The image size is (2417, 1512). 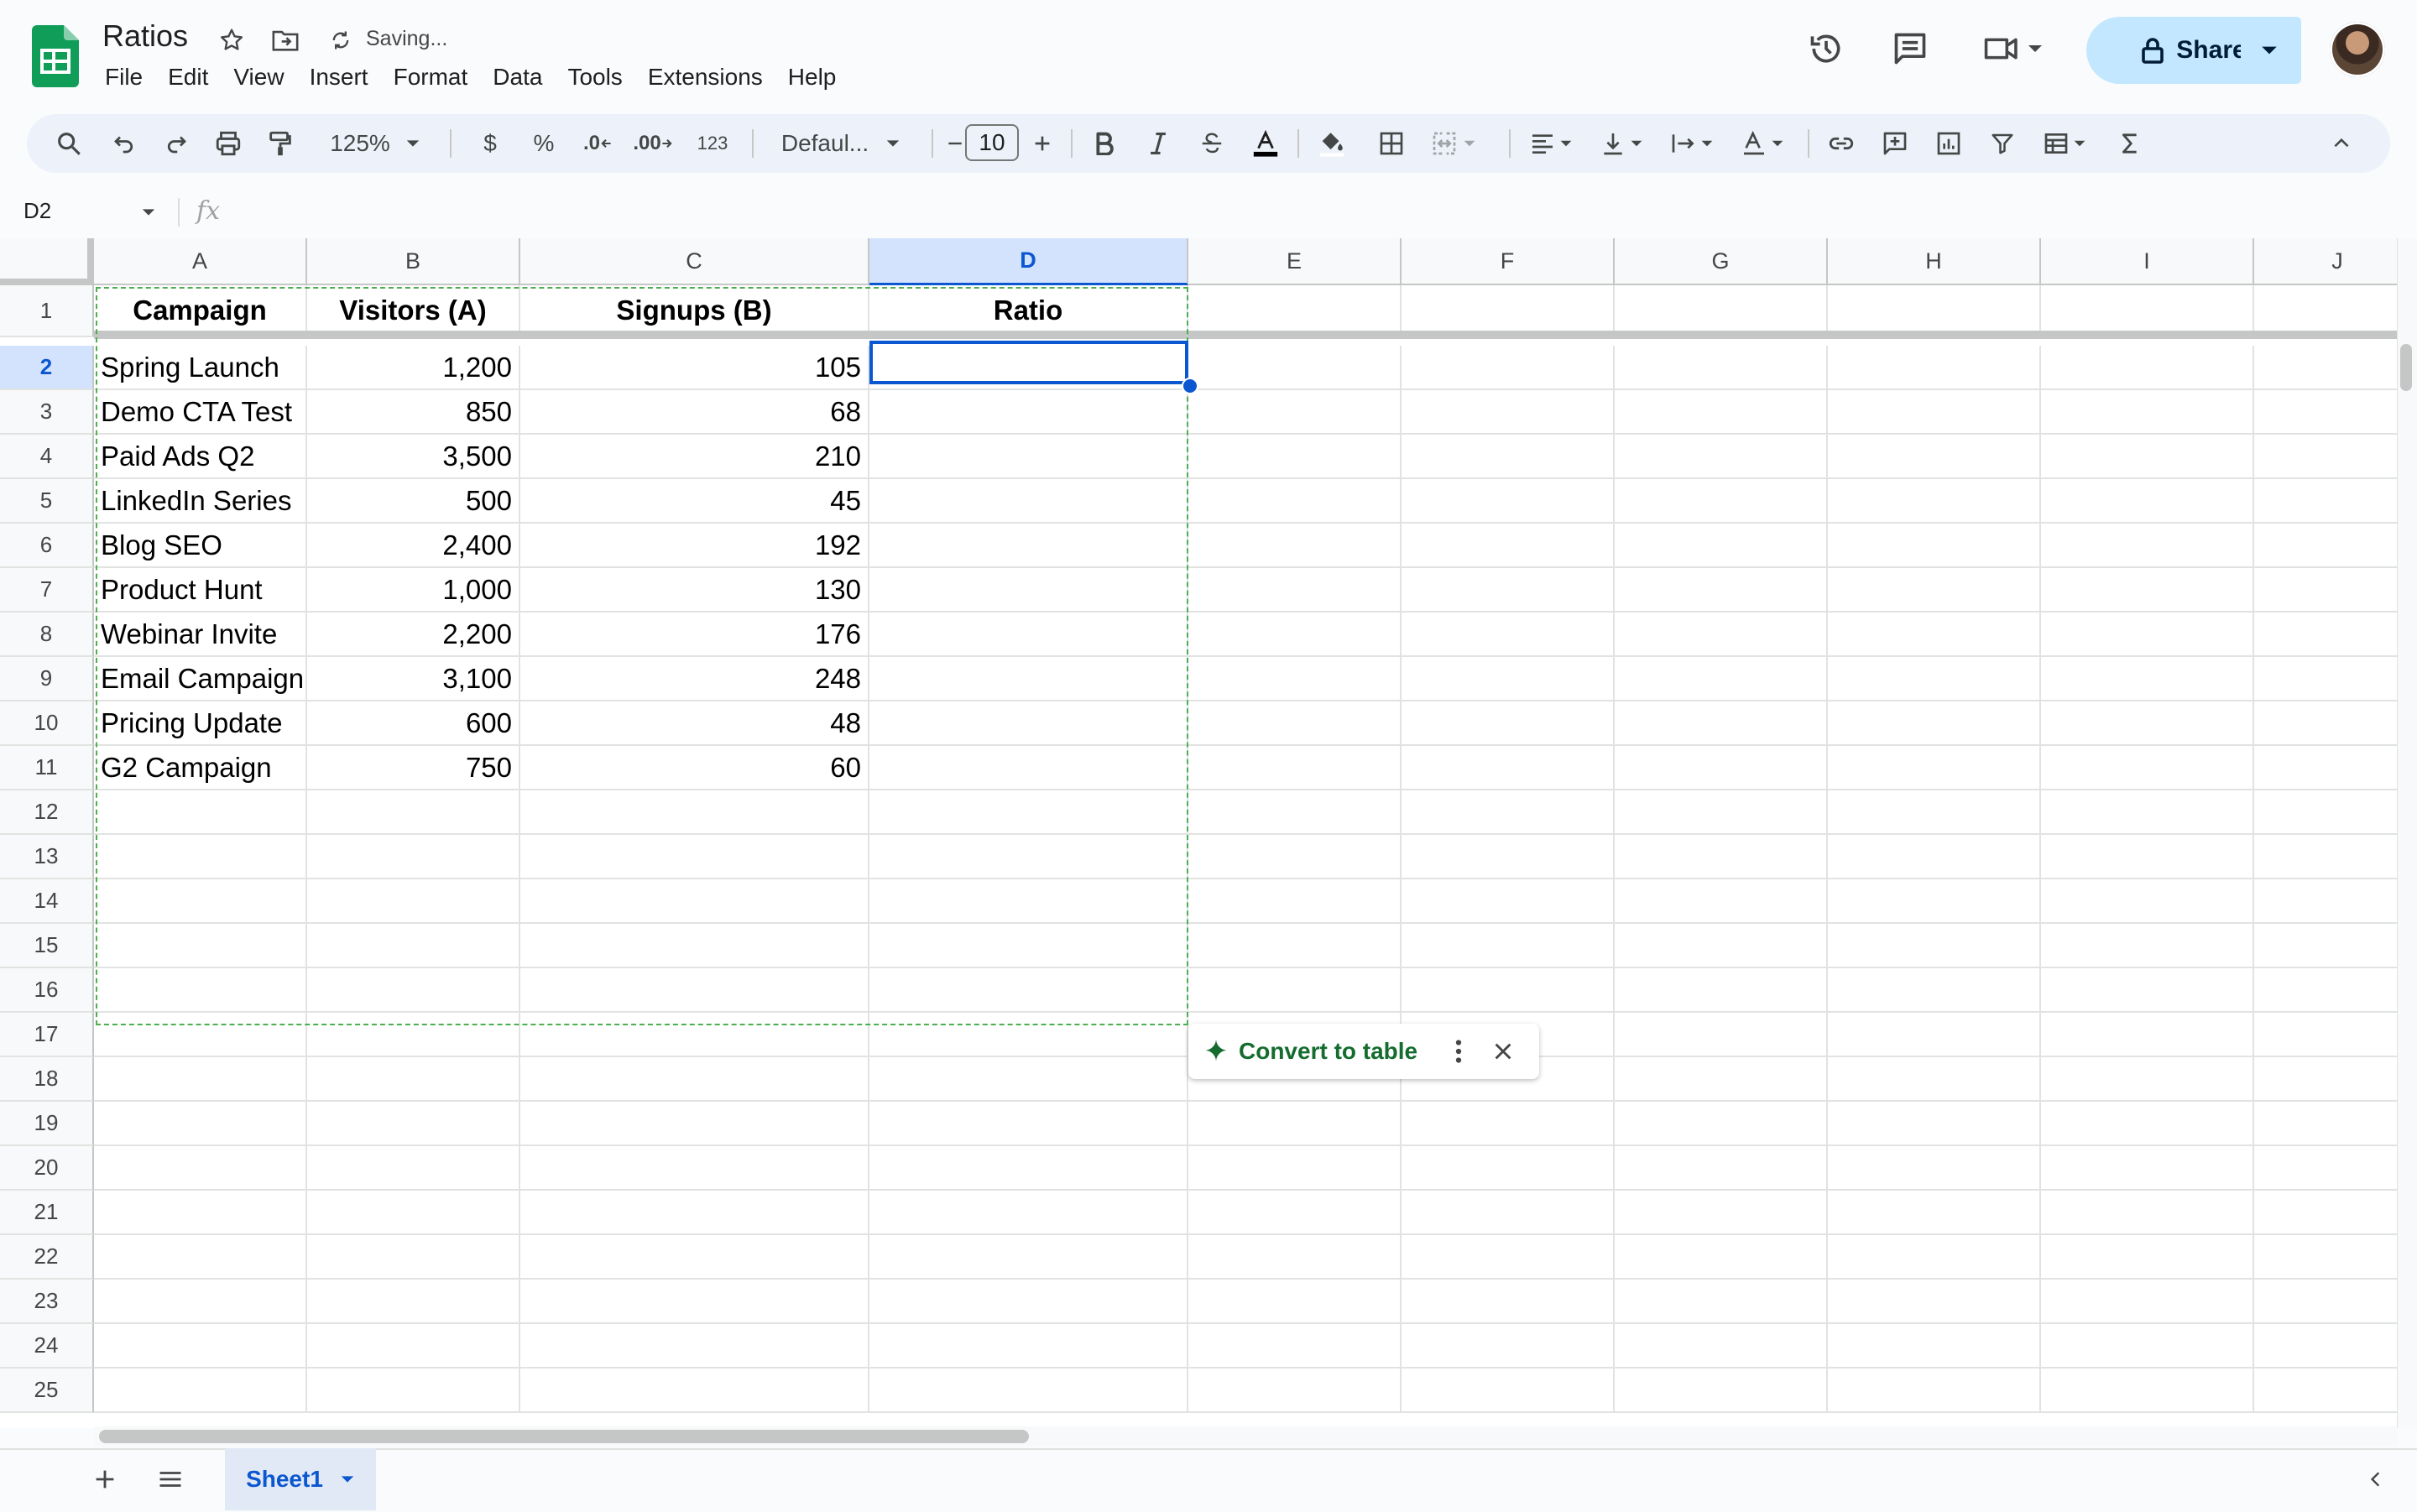 I want to click on cell-j6, so click(x=2325, y=546).